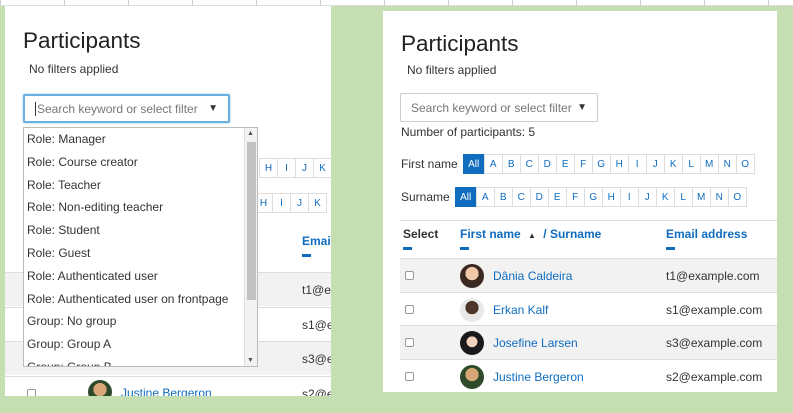 The width and height of the screenshot is (793, 413). Describe the element at coordinates (140, 162) in the screenshot. I see `dropdown-option: Role: Course creator` at that location.